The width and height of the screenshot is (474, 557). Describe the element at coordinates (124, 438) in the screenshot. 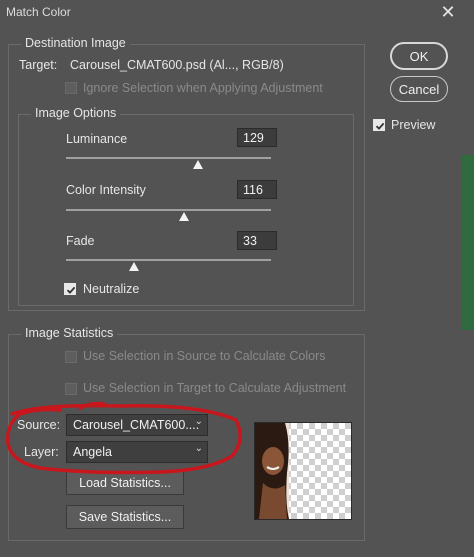

I see `red-annotation-scribble` at that location.